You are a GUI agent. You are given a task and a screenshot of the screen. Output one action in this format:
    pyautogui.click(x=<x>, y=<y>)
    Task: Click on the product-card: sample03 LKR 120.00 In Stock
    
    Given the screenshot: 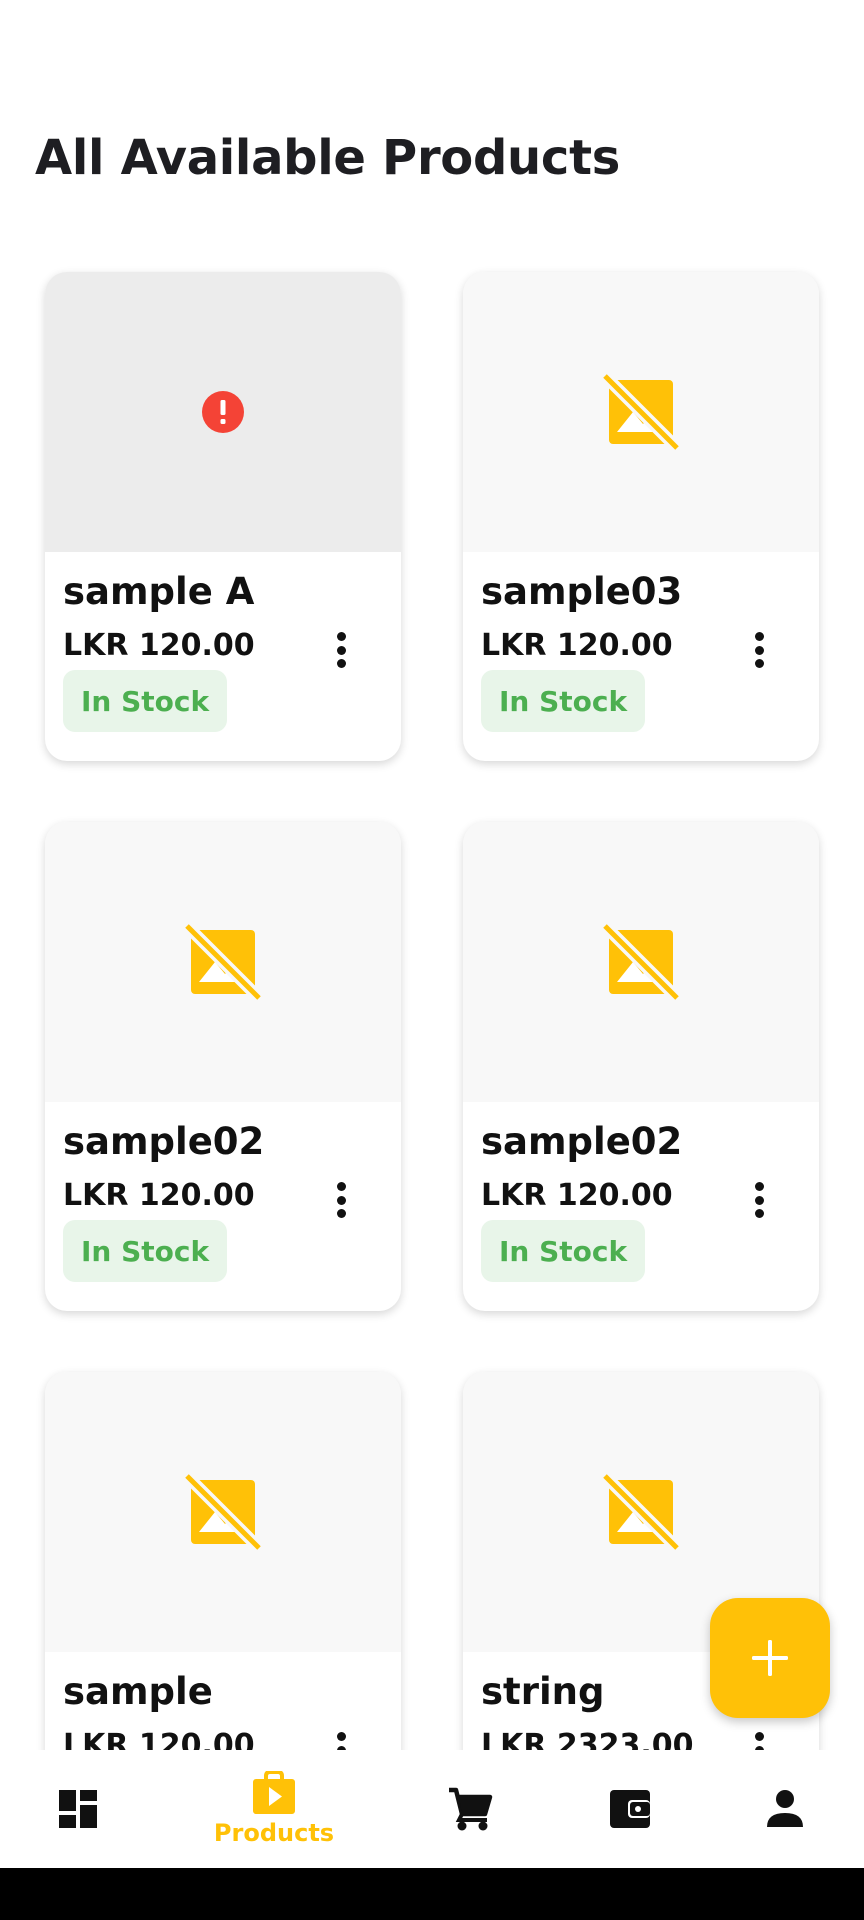 What is the action you would take?
    pyautogui.click(x=641, y=516)
    